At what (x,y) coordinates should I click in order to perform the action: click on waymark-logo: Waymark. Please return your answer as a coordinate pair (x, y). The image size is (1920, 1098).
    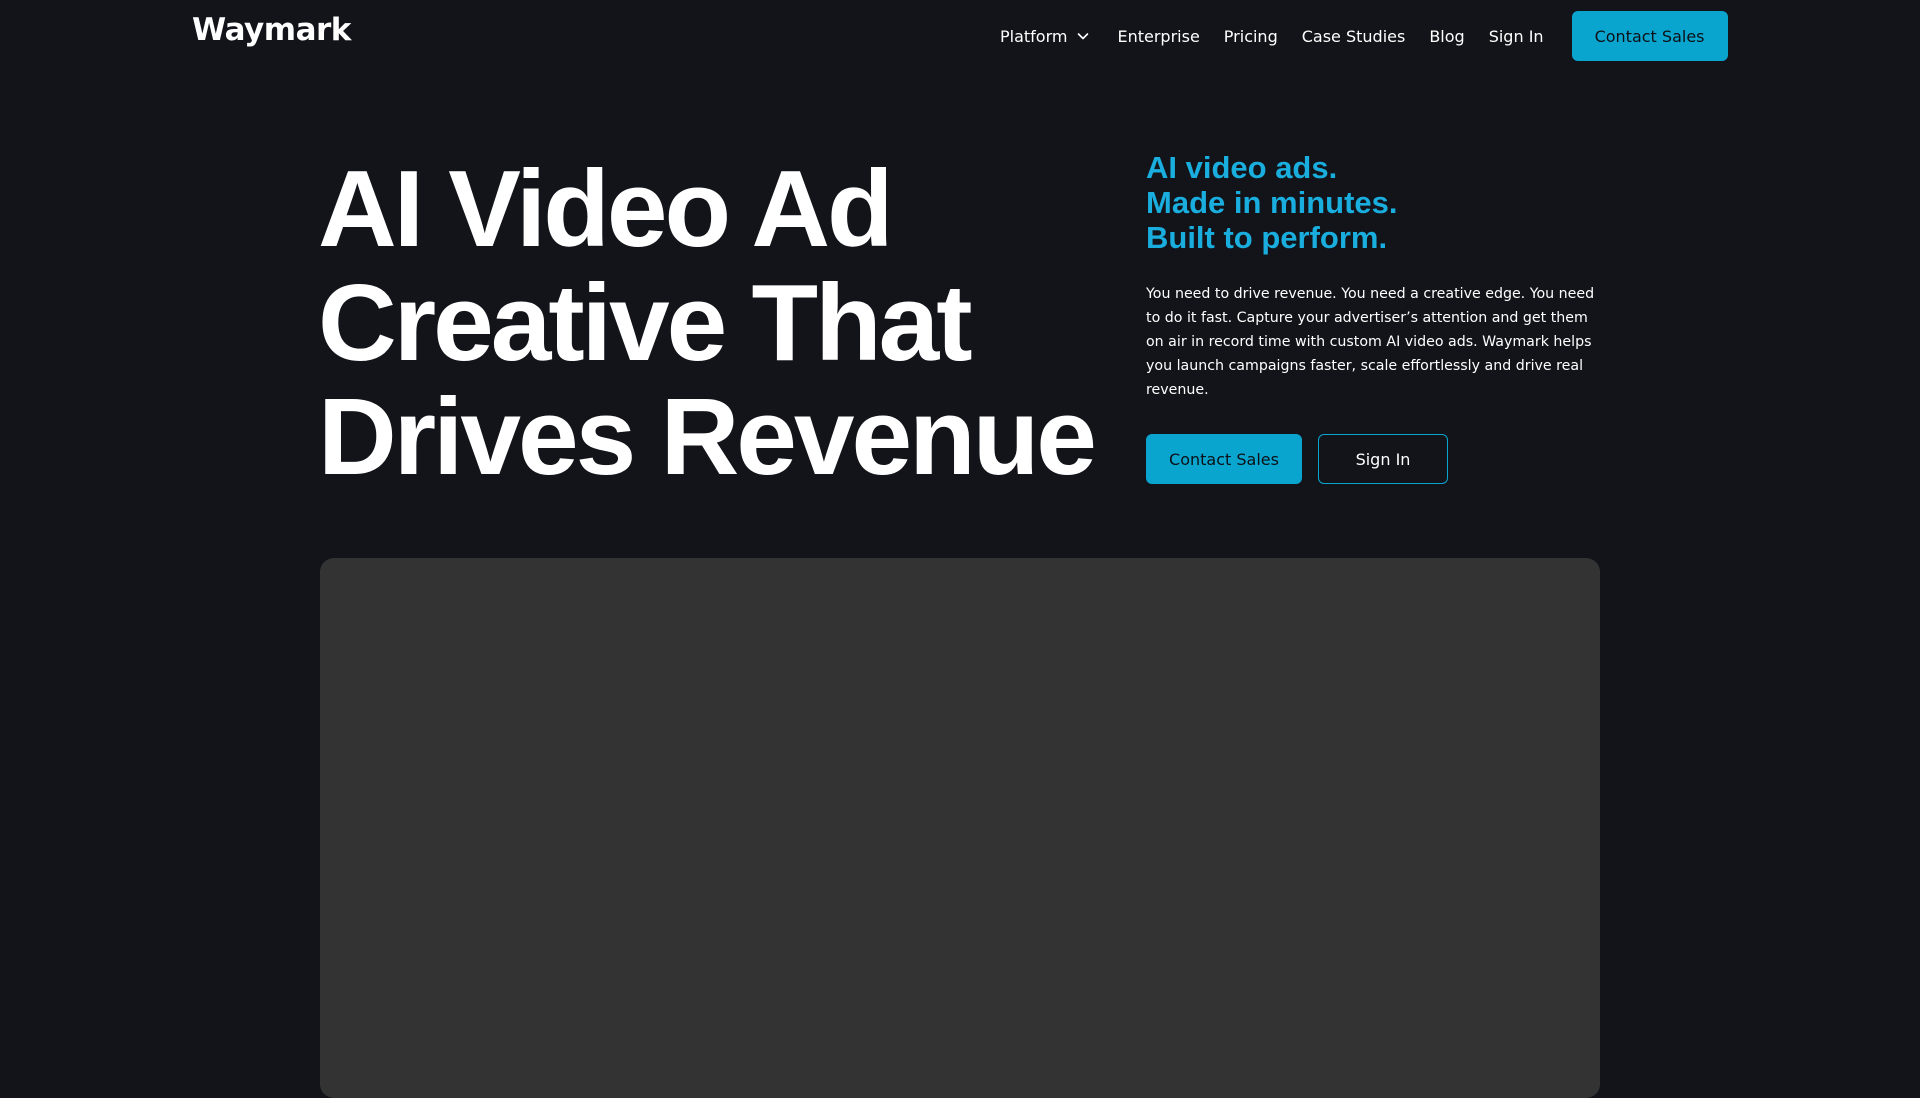
    Looking at the image, I should click on (271, 30).